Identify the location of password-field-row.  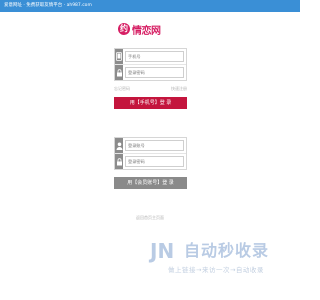
(150, 72).